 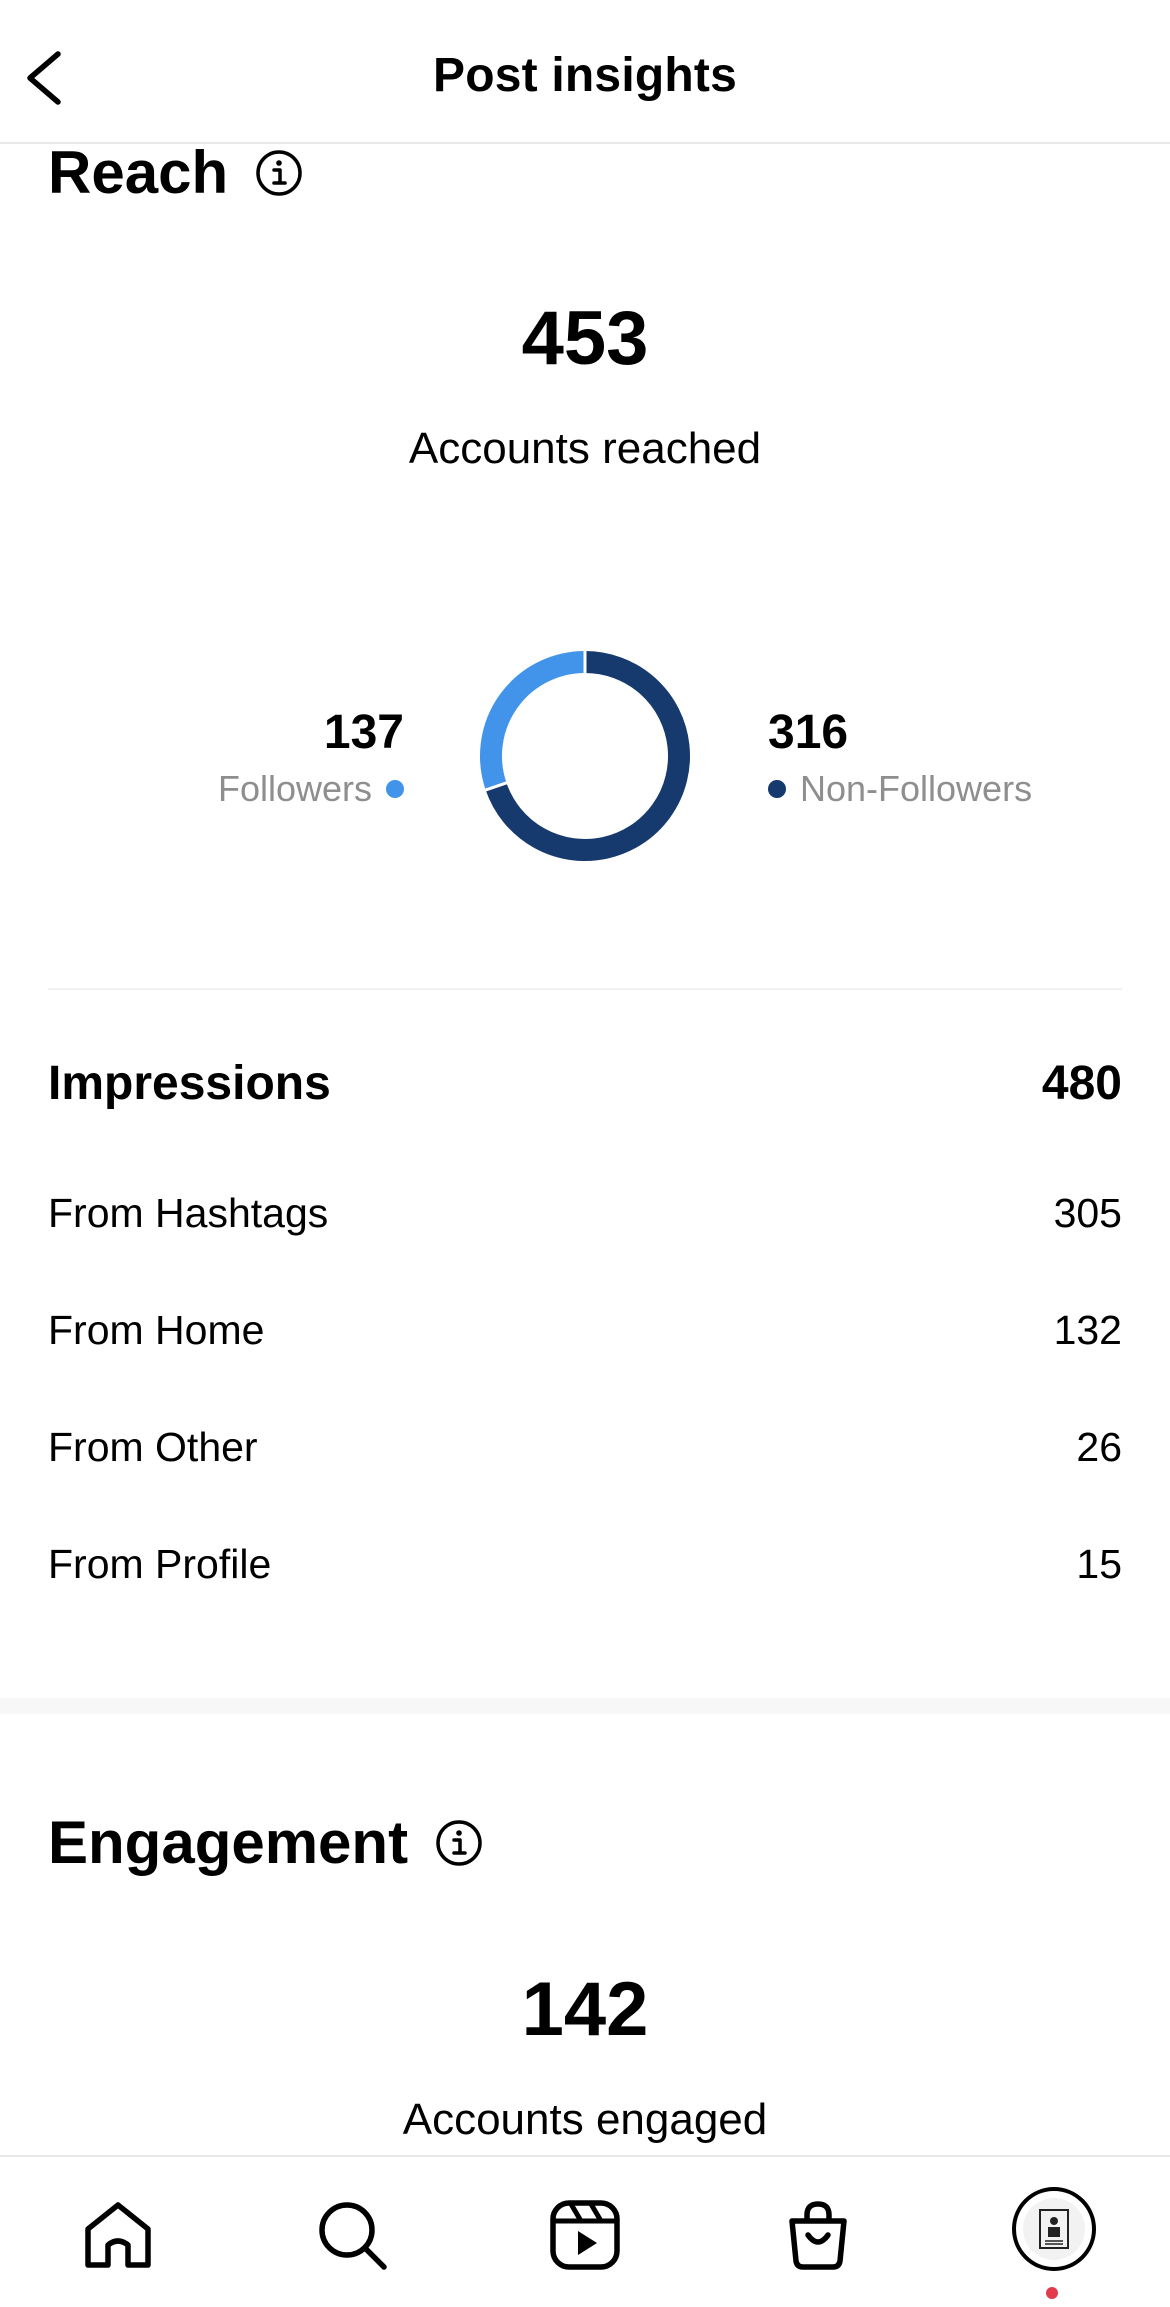 I want to click on bottom-tab-bar, so click(x=585, y=2231).